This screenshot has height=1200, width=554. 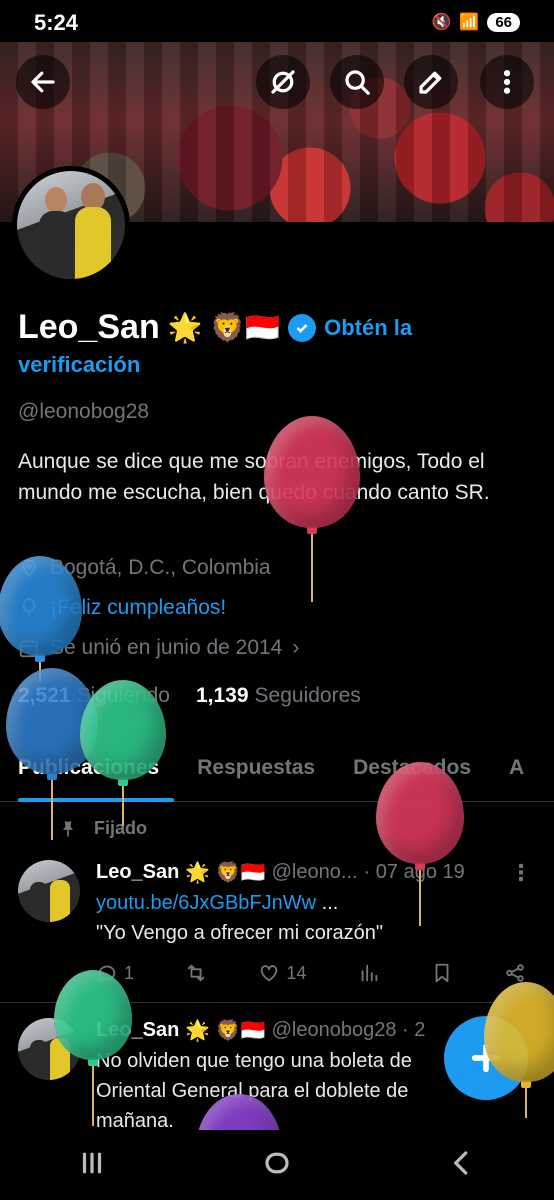 What do you see at coordinates (311, 973) in the screenshot?
I see `post-actions: 1 14` at bounding box center [311, 973].